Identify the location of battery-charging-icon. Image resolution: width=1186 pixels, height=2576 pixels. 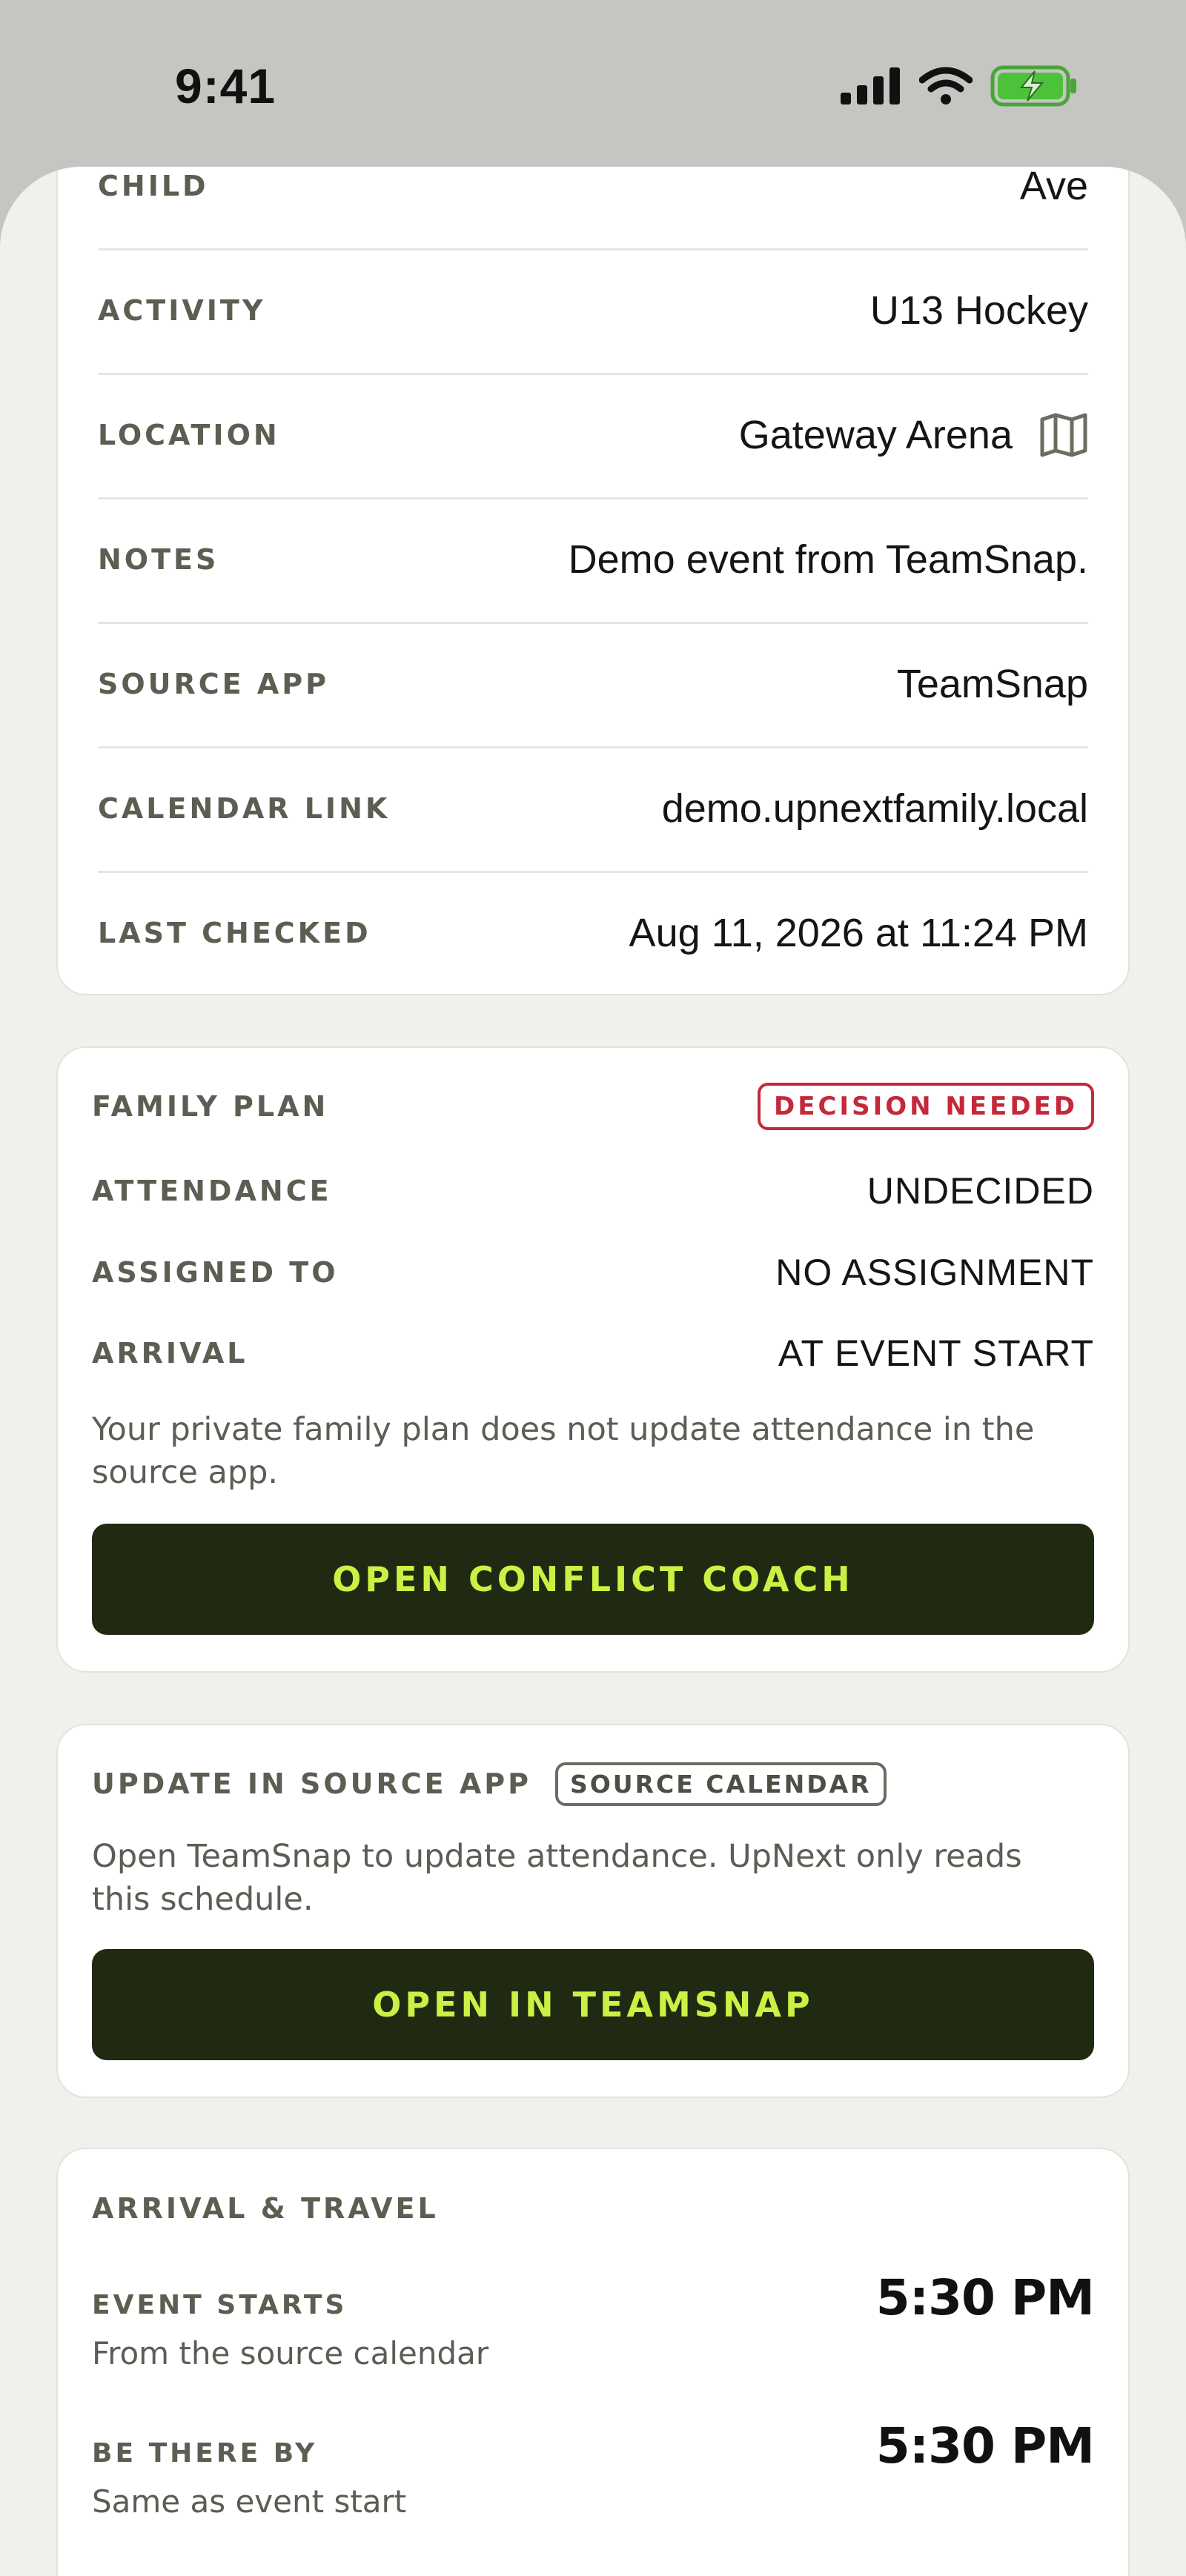
(1033, 86).